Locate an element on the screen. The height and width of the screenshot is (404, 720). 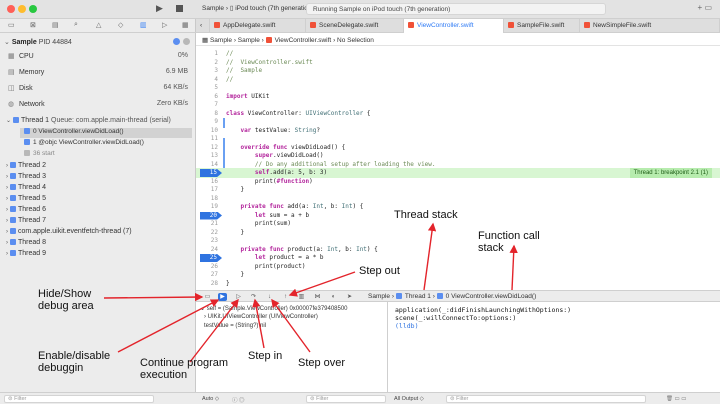
step-over-arrow is located at coordinates (291, 325).